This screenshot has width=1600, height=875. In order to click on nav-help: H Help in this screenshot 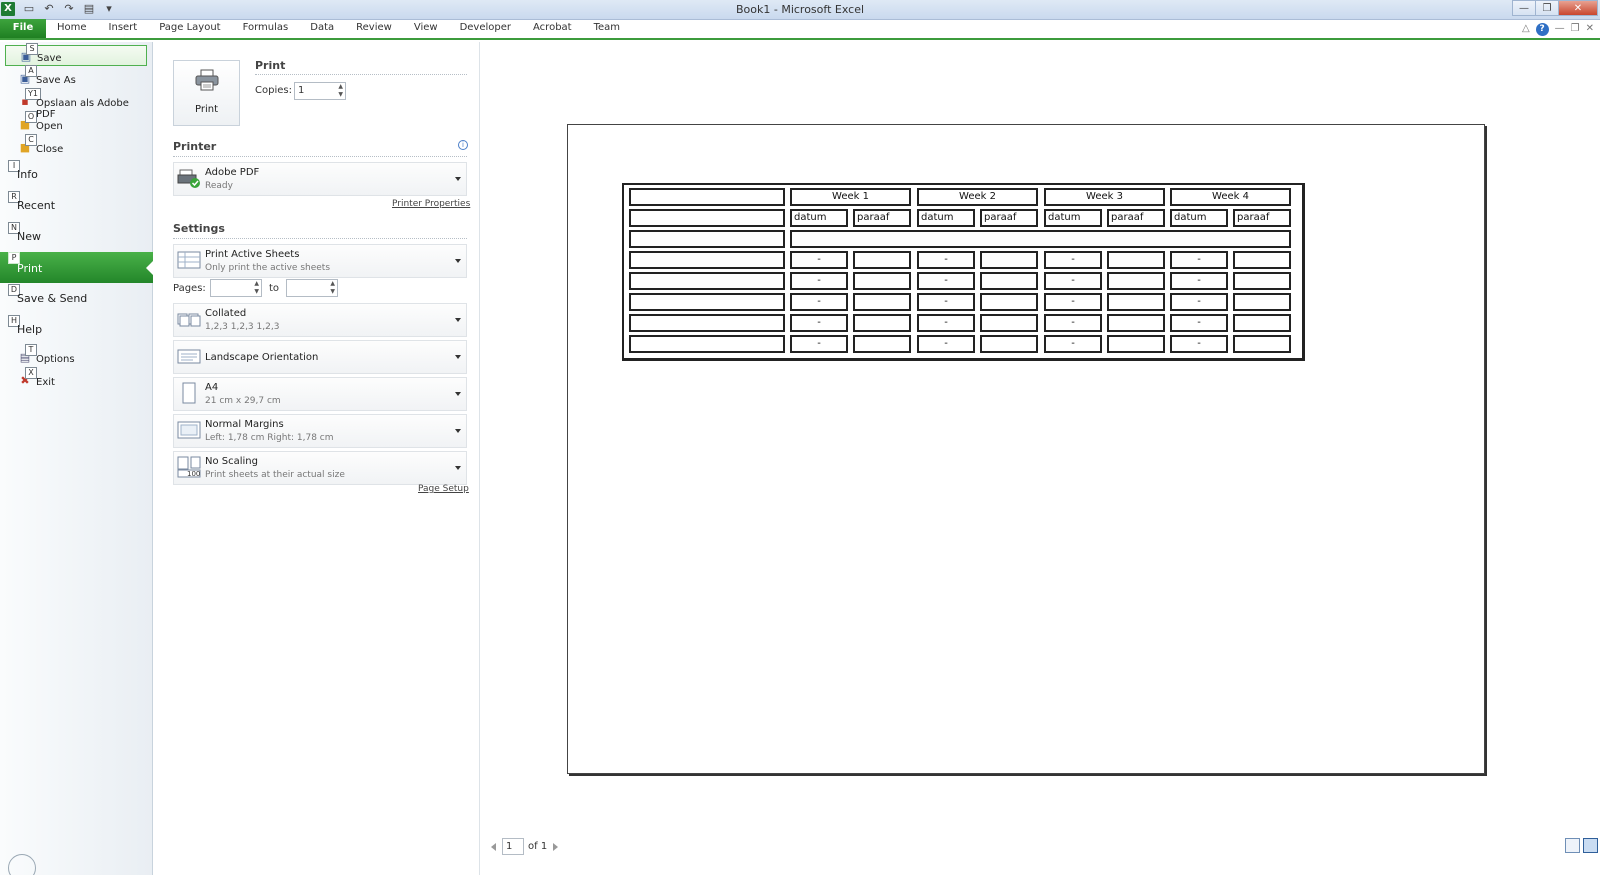, I will do `click(76, 330)`.